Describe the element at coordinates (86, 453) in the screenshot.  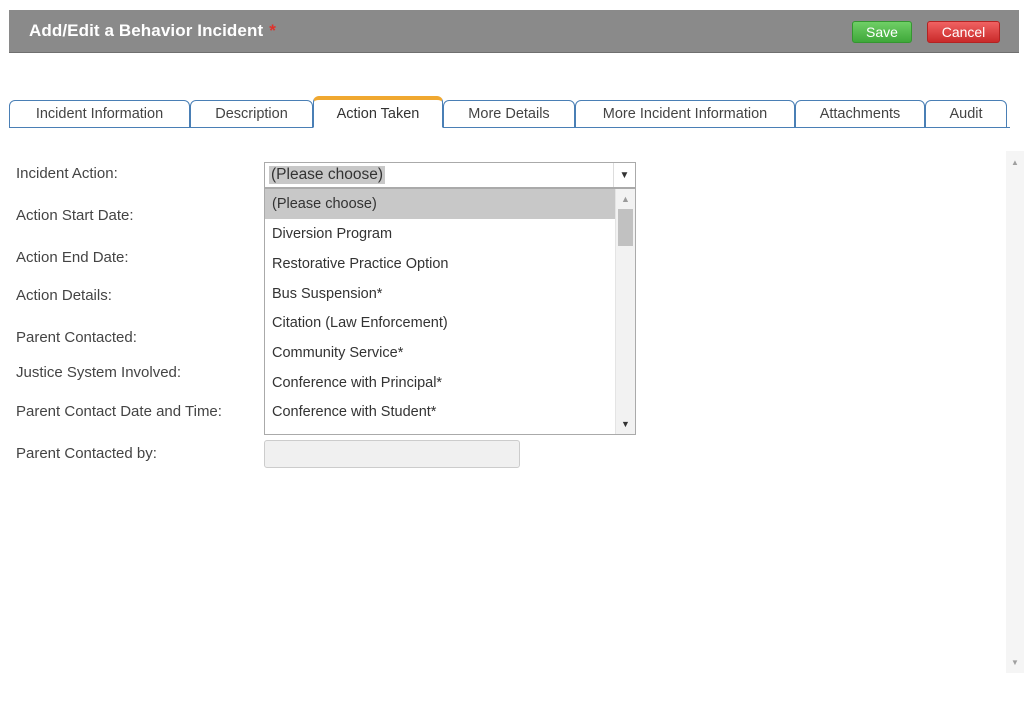
I see `parent-contacted-by-label: Parent Contacted by:` at that location.